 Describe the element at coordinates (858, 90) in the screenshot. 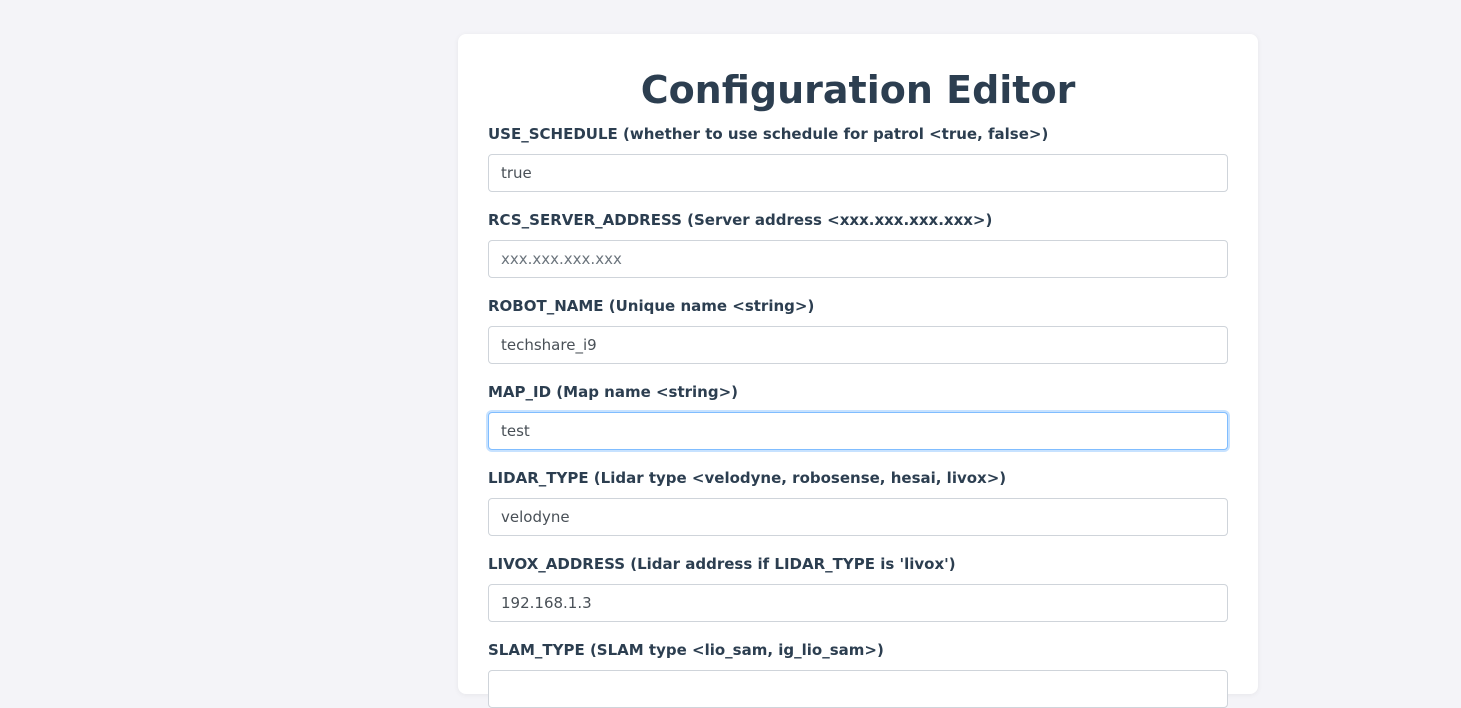

I see `page-title: Configuration Editor` at that location.